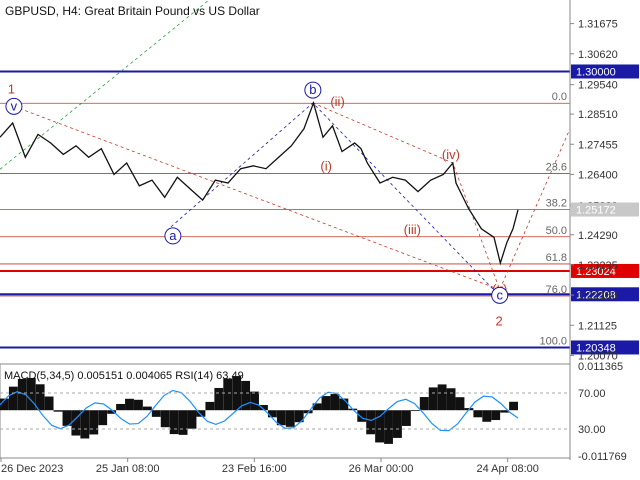  Describe the element at coordinates (553, 341) in the screenshot. I see `fib-label-6: 100.0` at that location.